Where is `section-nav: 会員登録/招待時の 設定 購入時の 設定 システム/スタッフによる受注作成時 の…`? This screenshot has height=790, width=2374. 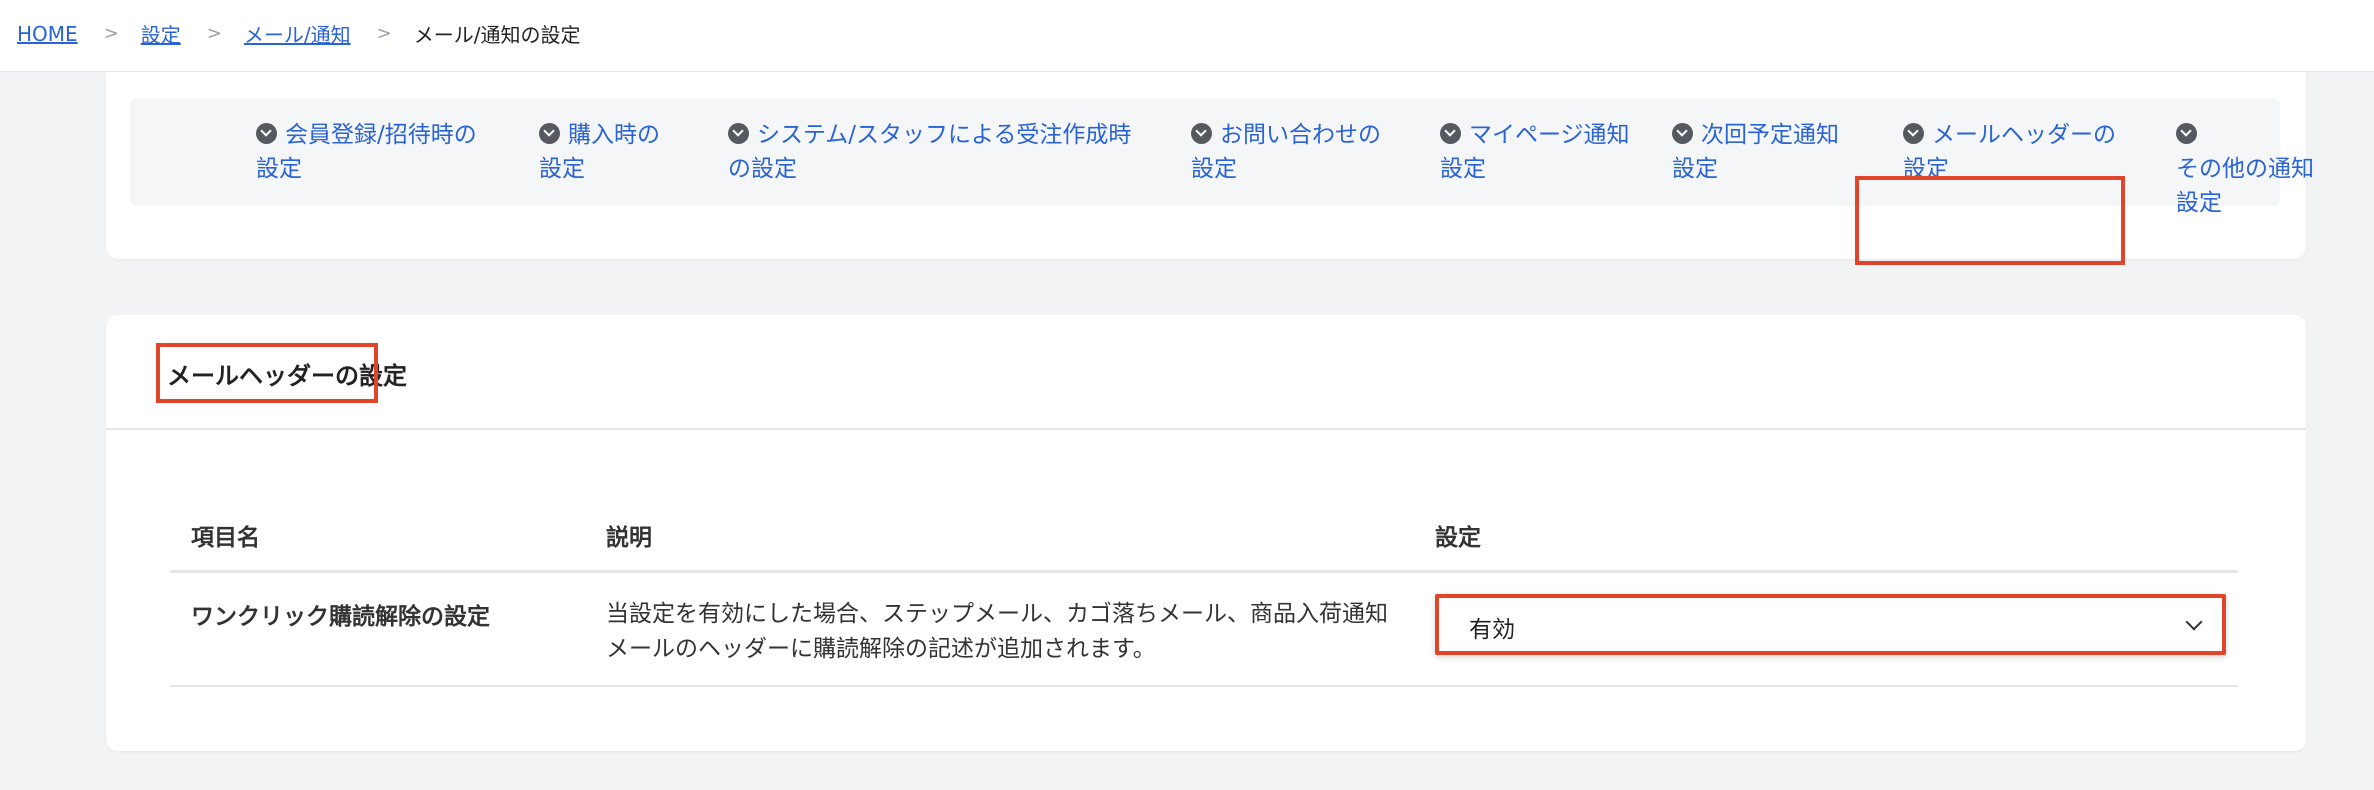
section-nav: 会員登録/招待時の 設定 購入時の 設定 システム/スタッフによる受注作成時 の… is located at coordinates (1222, 157).